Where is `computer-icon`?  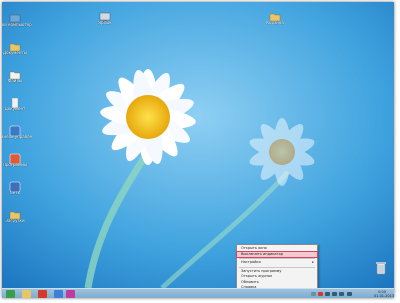 computer-icon is located at coordinates (15, 17).